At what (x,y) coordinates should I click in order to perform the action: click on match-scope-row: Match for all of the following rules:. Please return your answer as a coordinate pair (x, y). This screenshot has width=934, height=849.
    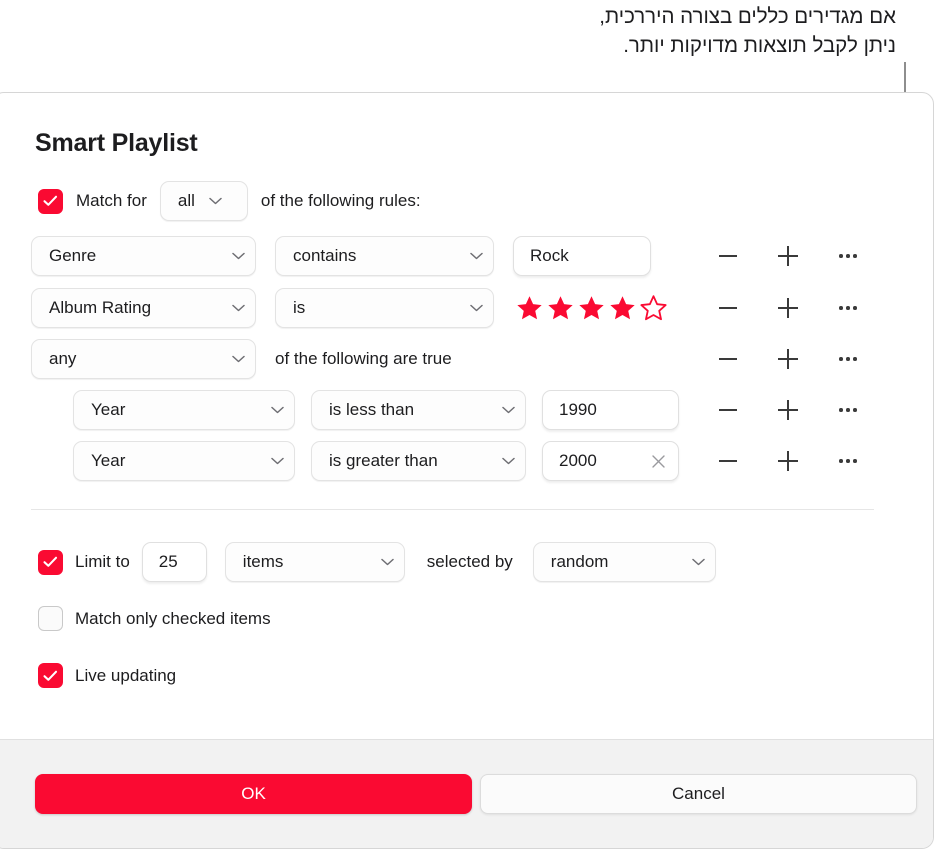
    Looking at the image, I should click on (229, 201).